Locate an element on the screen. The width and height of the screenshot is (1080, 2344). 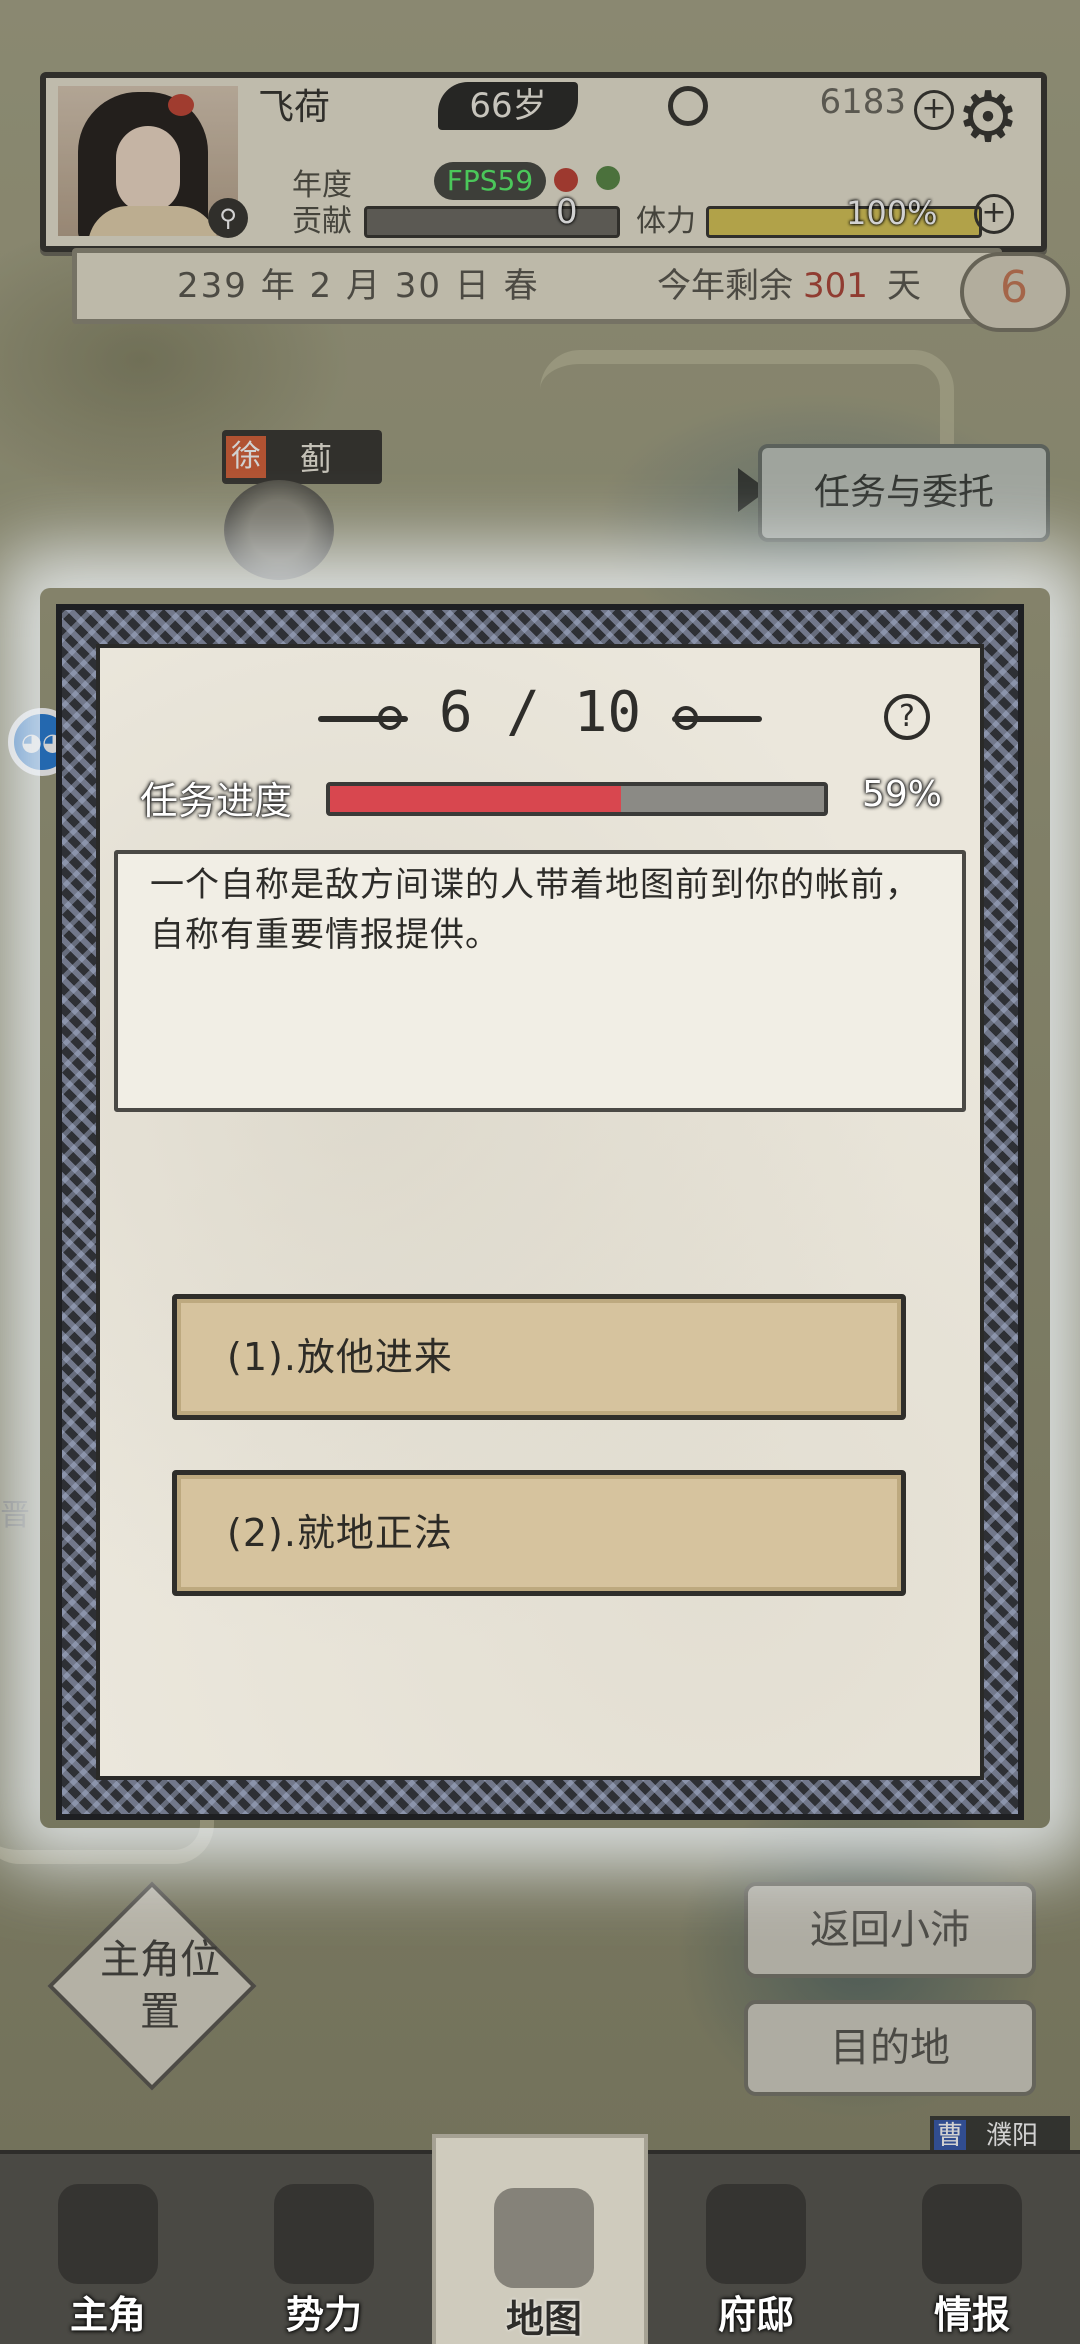
nav-label: 情报 is located at coordinates (971, 2315).